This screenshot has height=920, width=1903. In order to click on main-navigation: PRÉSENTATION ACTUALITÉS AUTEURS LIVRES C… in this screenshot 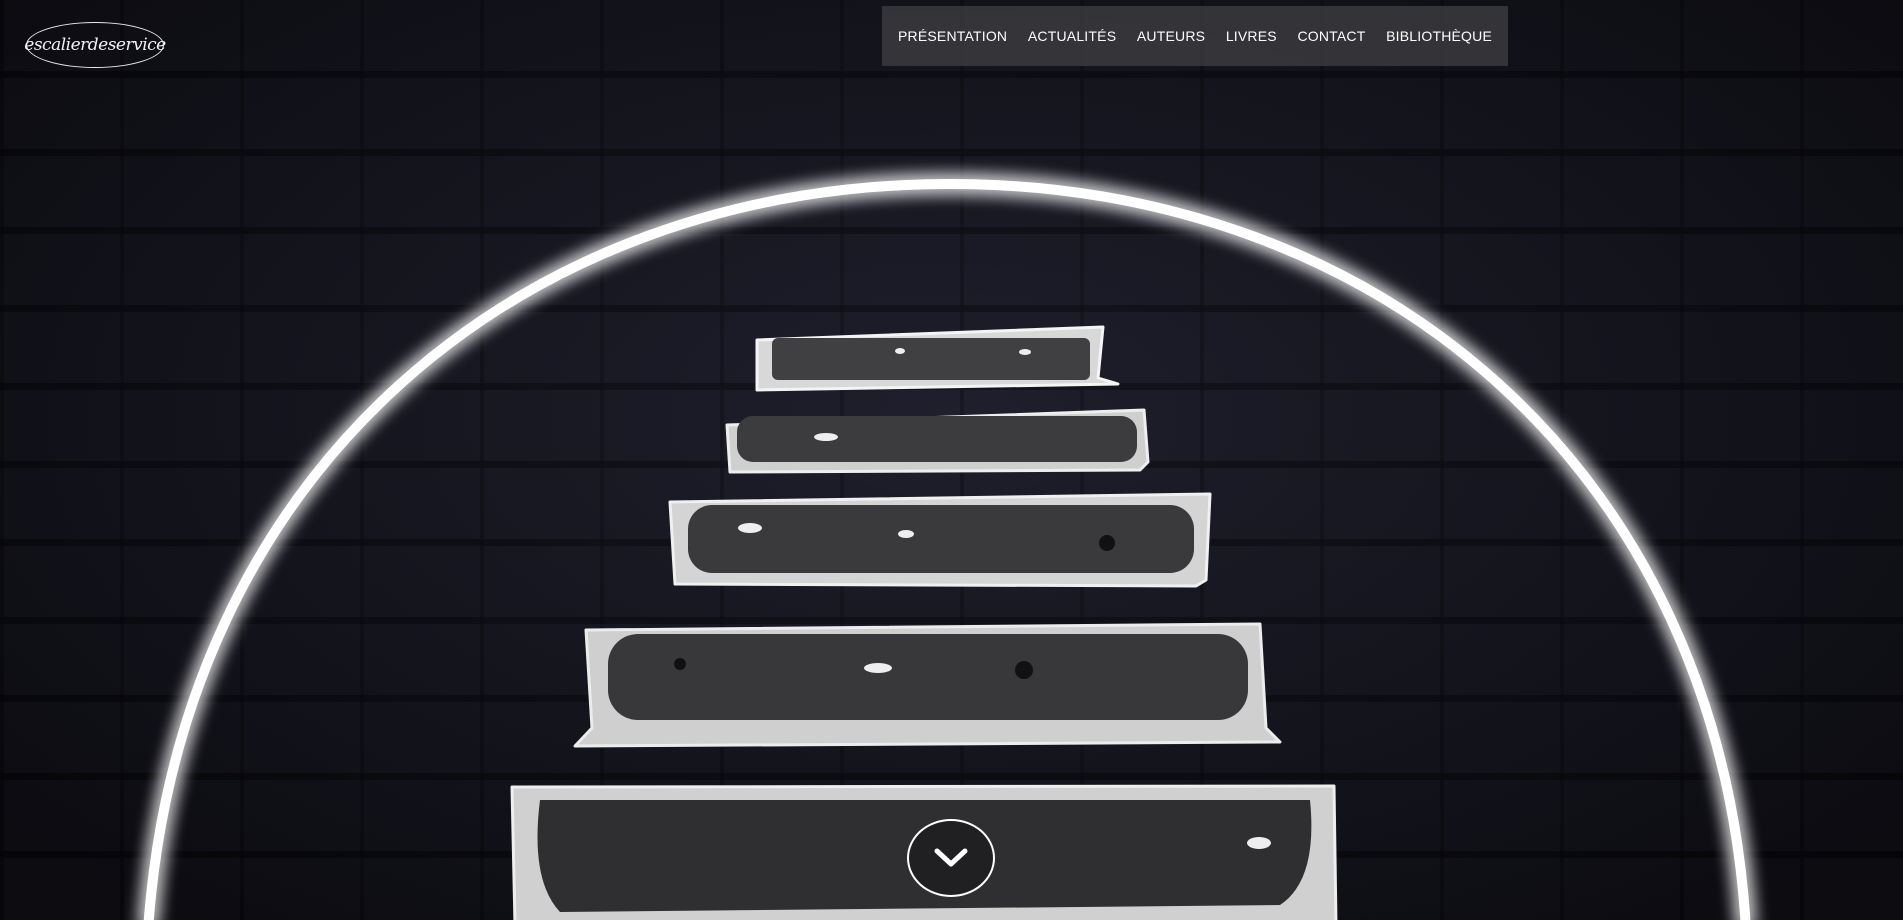, I will do `click(1195, 36)`.